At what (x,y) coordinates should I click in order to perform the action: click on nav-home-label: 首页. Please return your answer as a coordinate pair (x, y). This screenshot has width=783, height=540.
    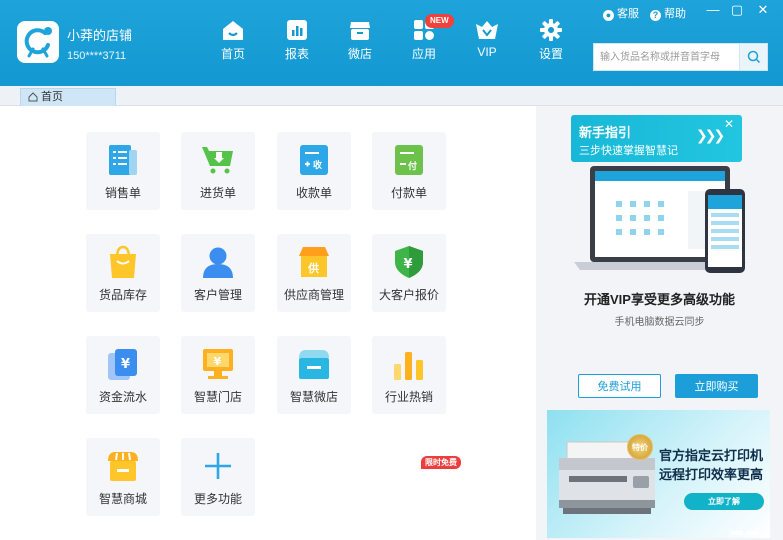
    Looking at the image, I should click on (232, 54).